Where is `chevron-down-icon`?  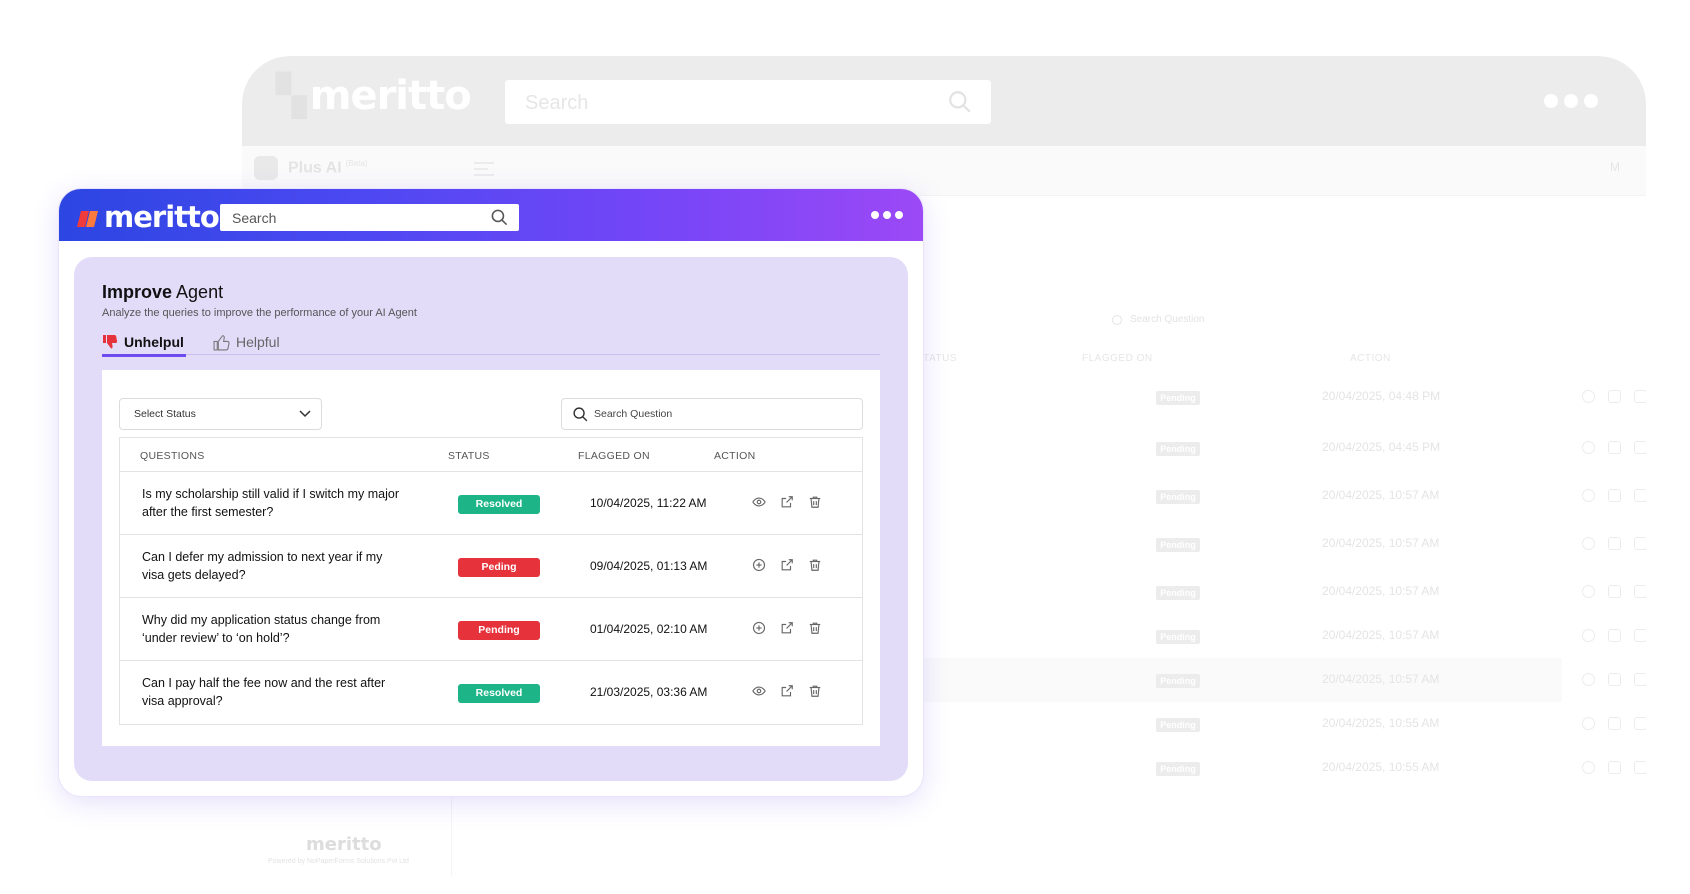
chevron-down-icon is located at coordinates (305, 414).